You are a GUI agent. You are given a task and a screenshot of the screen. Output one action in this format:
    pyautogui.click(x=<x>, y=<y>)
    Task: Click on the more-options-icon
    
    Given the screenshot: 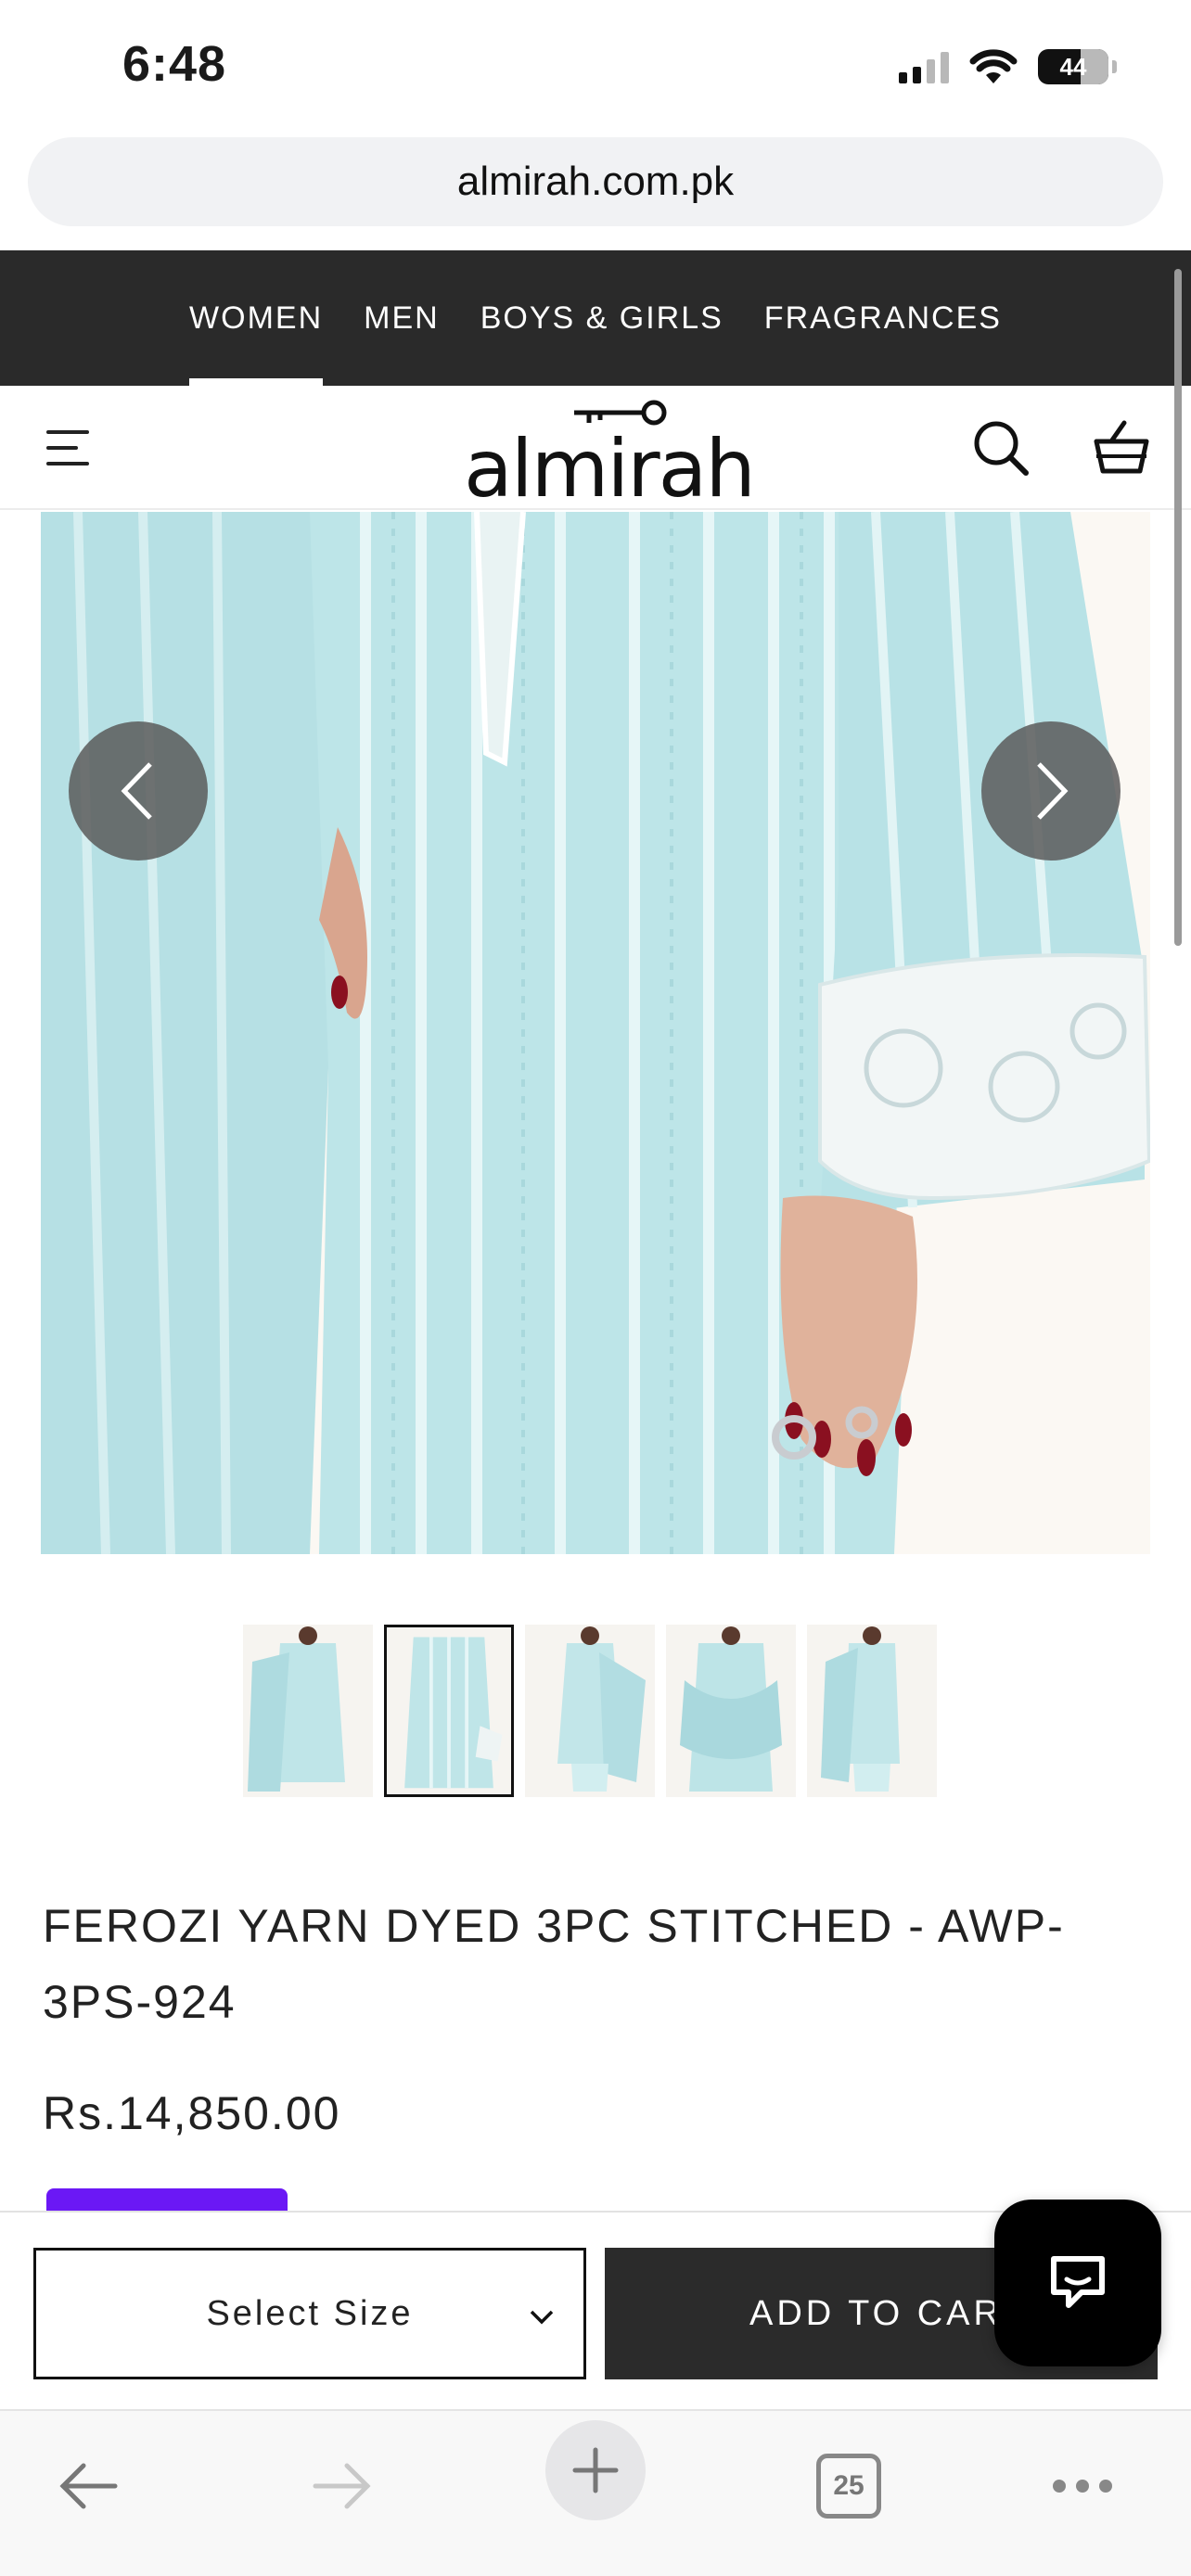 What is the action you would take?
    pyautogui.click(x=1082, y=2486)
    